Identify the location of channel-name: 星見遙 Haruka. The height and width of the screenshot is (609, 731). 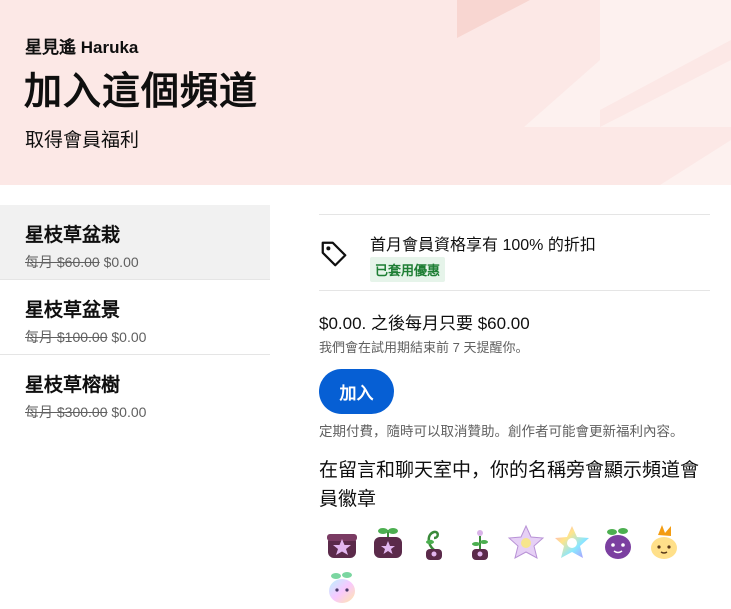
(82, 47).